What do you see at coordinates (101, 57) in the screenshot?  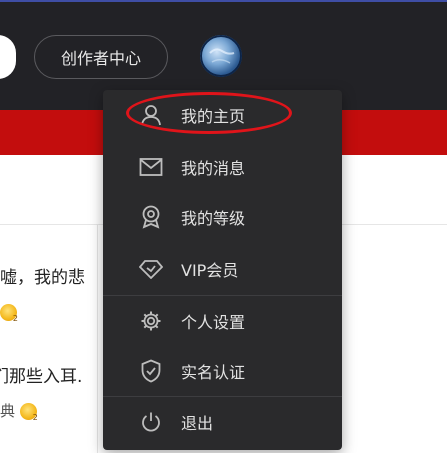 I see `creator-center-button: 创作者中心` at bounding box center [101, 57].